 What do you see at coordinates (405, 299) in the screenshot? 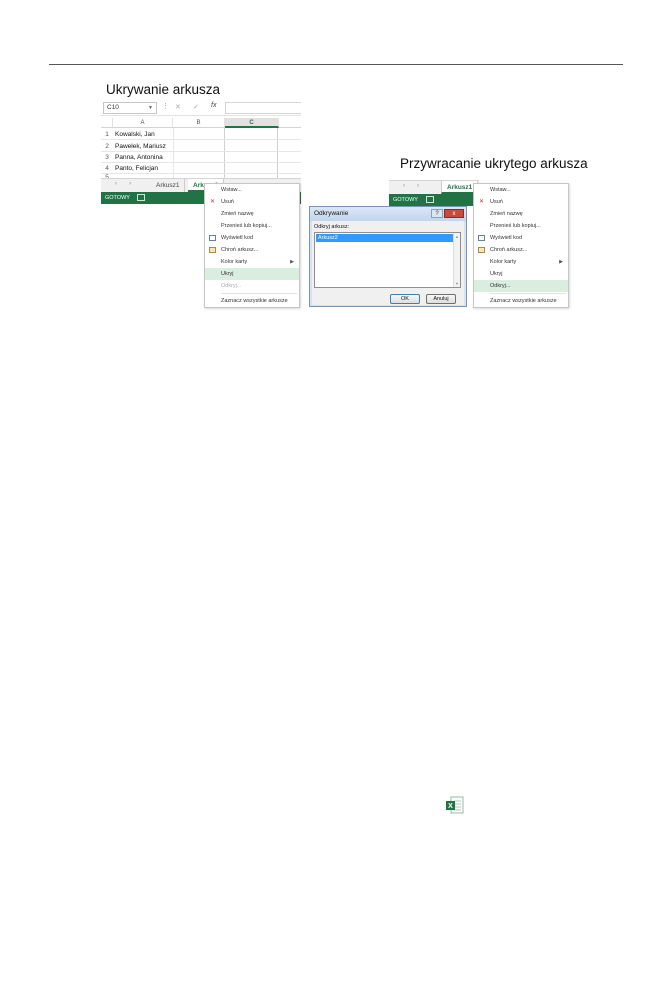
I see `ok-button: OK` at bounding box center [405, 299].